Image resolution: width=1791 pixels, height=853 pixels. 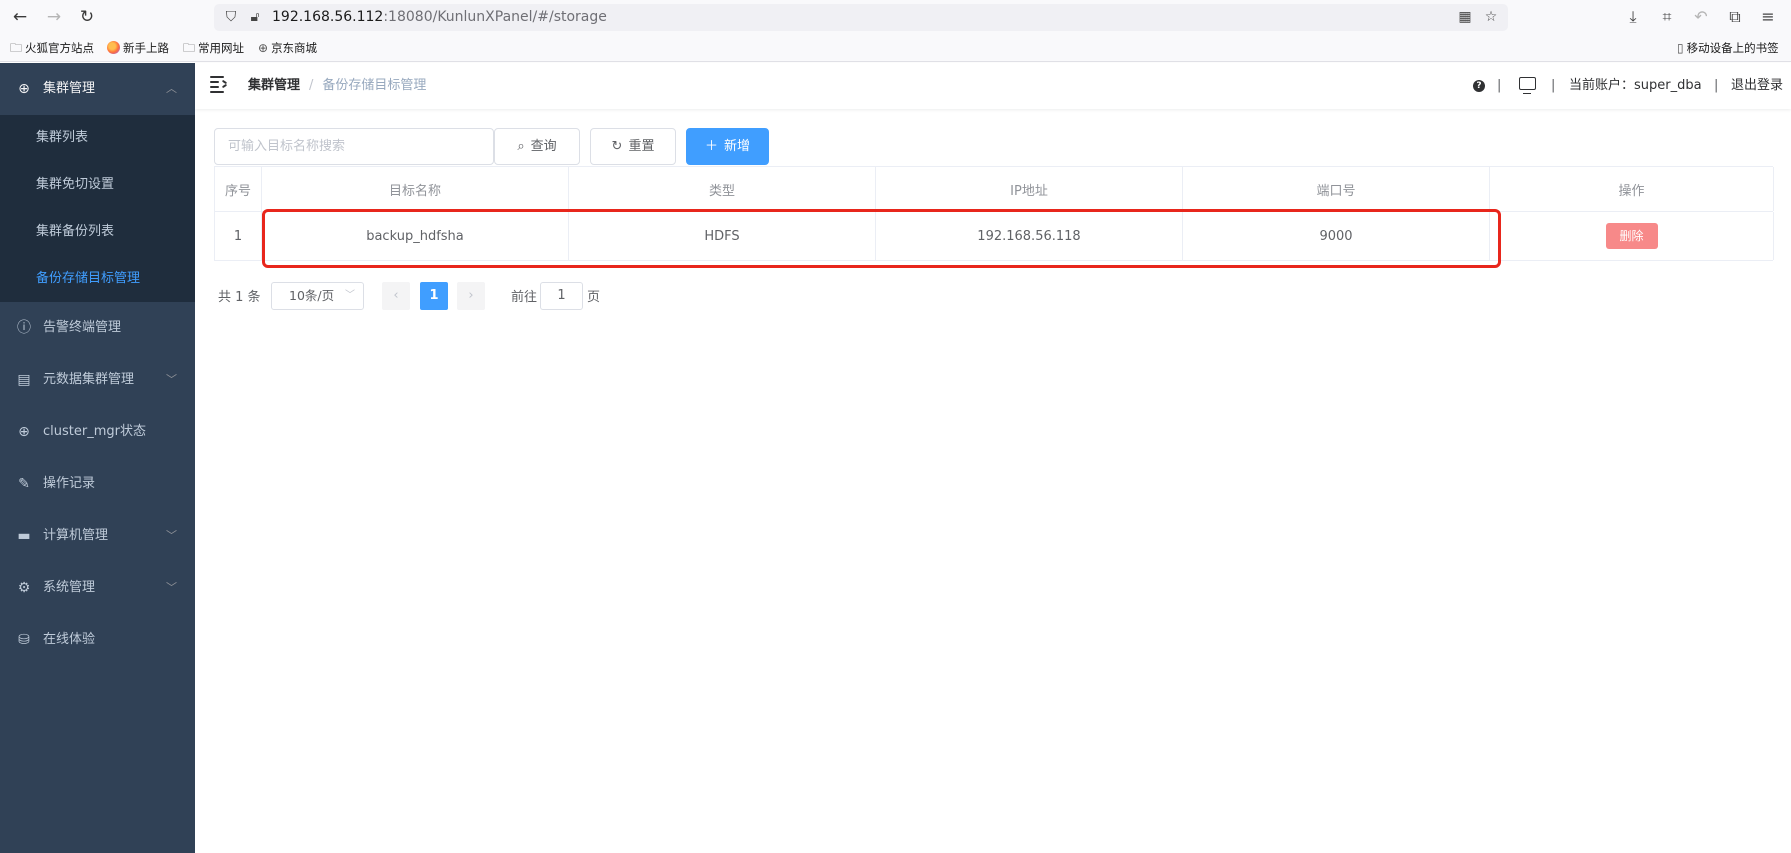 I want to click on bookmark-item: ⊕ 京东商城, so click(x=287, y=48).